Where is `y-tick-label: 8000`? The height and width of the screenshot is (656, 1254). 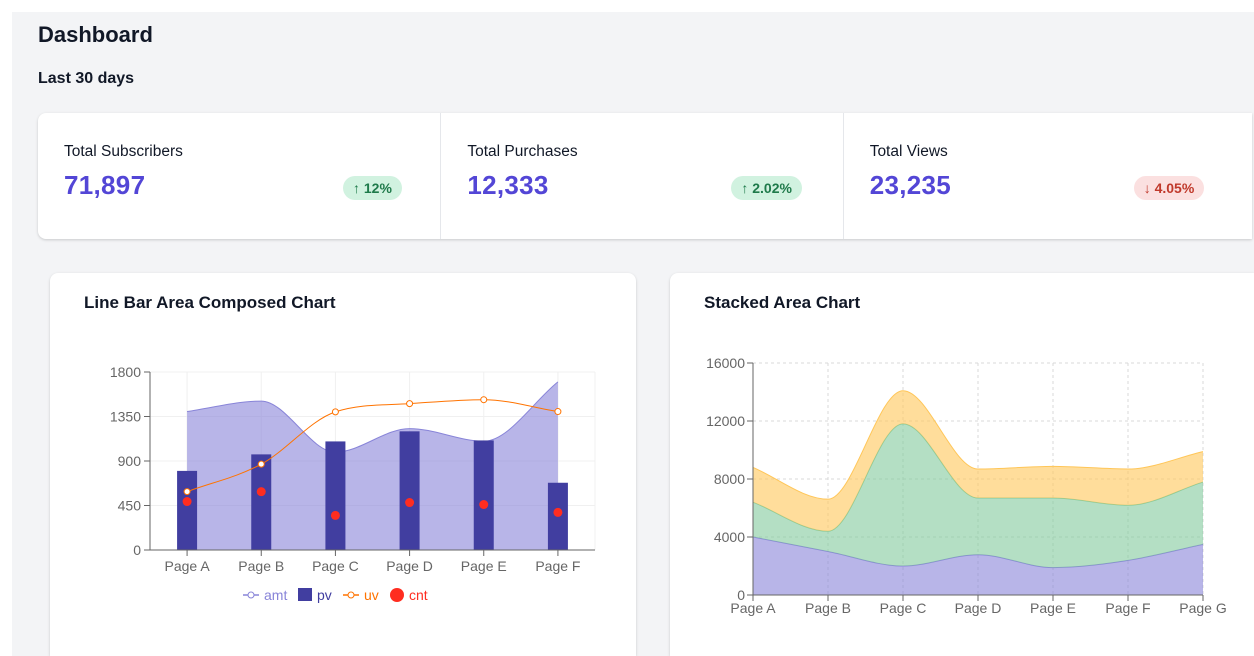
y-tick-label: 8000 is located at coordinates (729, 479).